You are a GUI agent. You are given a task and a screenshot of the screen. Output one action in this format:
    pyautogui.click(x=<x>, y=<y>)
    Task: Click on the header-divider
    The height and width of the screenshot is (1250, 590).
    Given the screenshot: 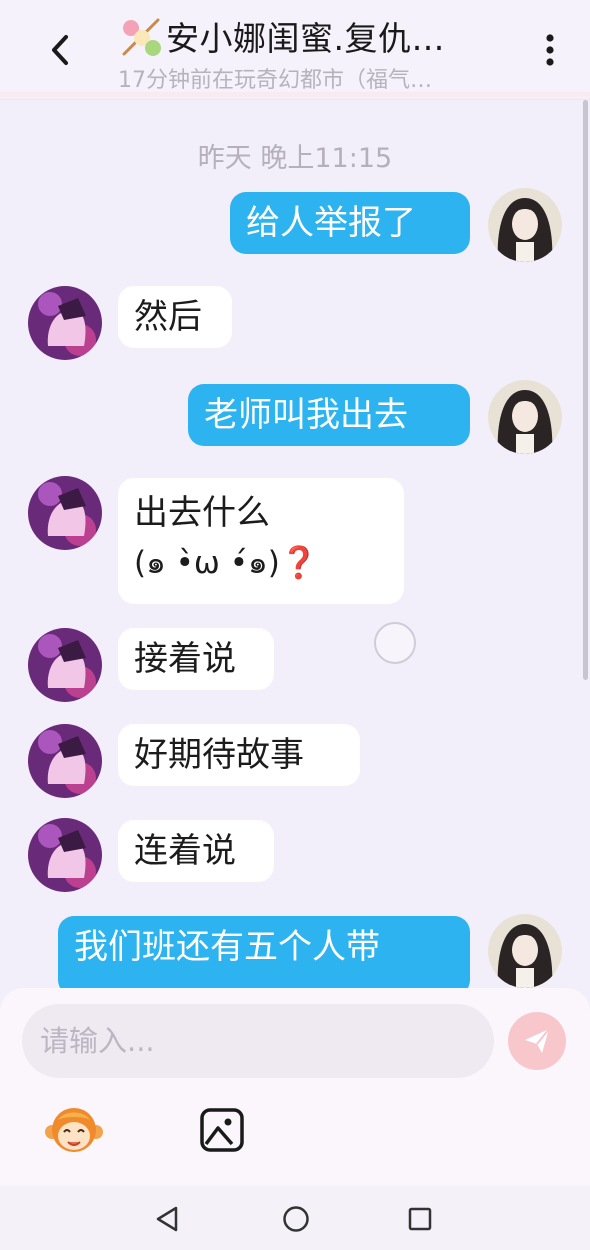 What is the action you would take?
    pyautogui.click(x=295, y=97)
    